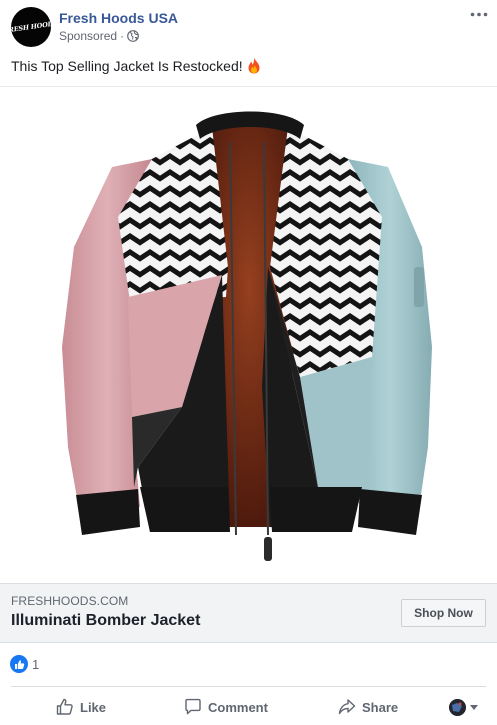  I want to click on comment-button: Comment, so click(226, 707).